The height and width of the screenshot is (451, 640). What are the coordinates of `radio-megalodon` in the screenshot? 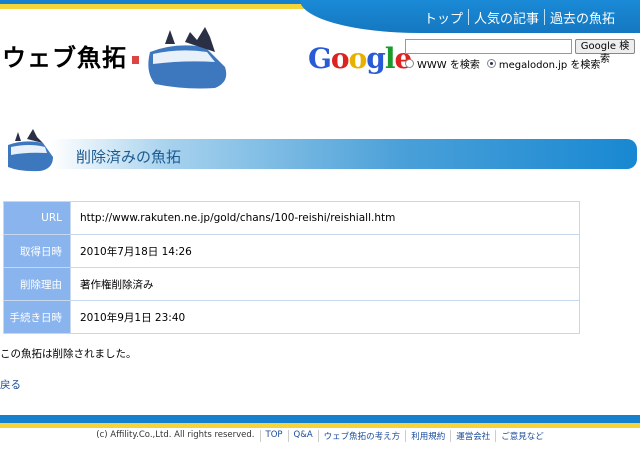 It's located at (491, 63).